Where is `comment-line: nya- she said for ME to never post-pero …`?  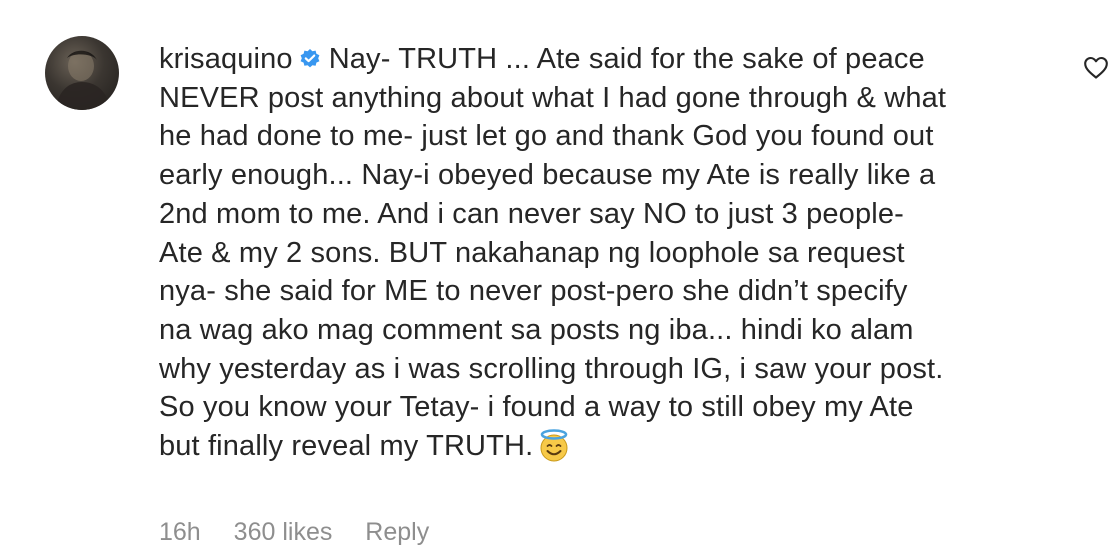 comment-line: nya- she said for ME to never post-pero … is located at coordinates (533, 291).